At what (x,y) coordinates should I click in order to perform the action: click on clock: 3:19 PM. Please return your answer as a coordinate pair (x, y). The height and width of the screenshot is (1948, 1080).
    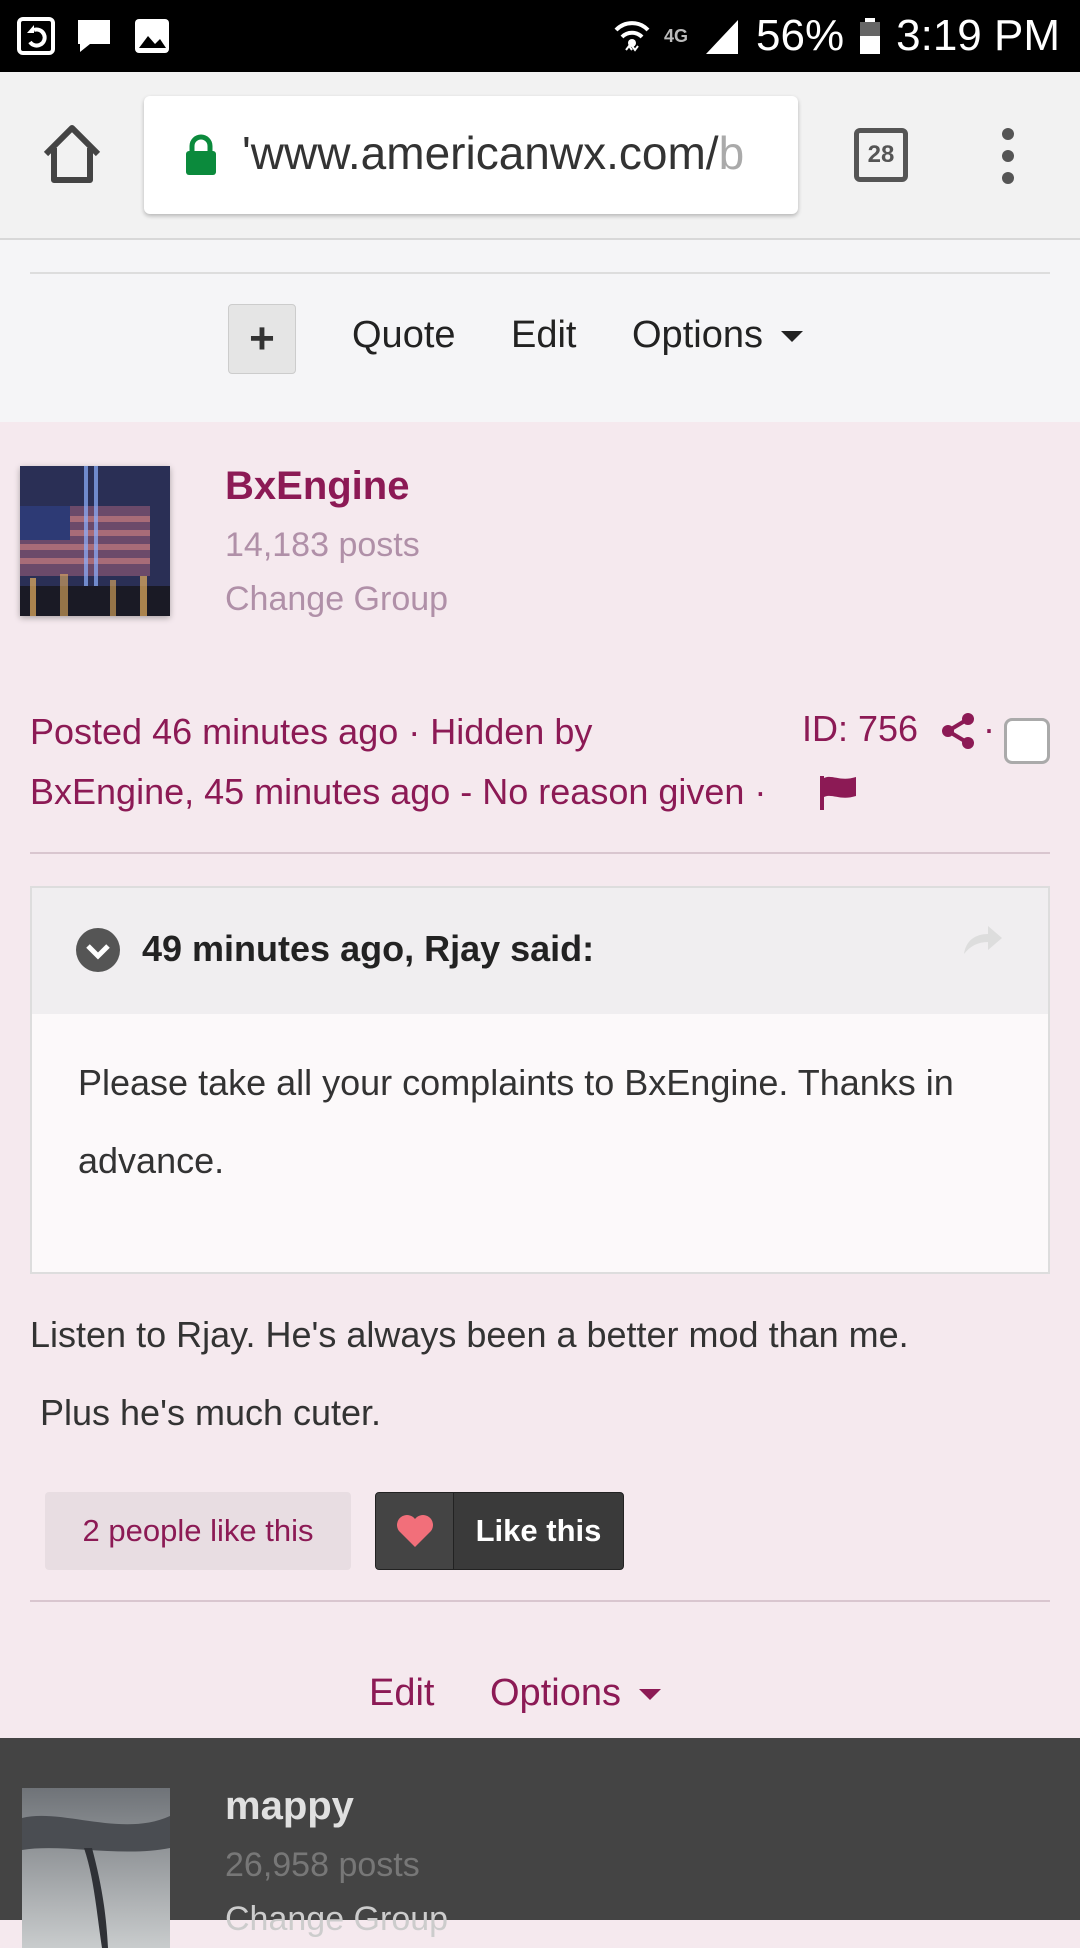
    Looking at the image, I should click on (978, 35).